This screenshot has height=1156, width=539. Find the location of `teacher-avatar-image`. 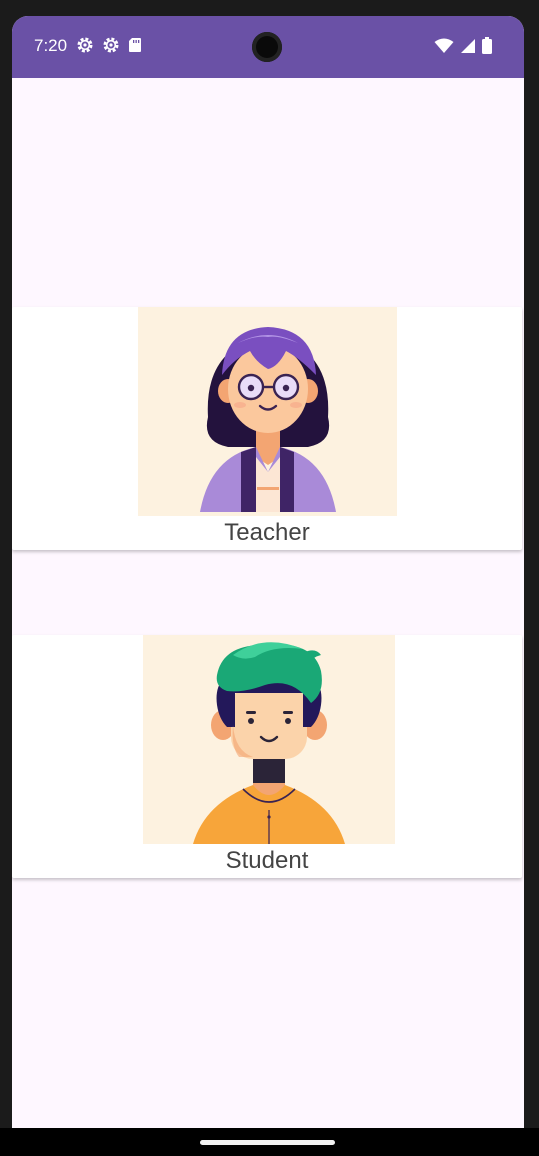

teacher-avatar-image is located at coordinates (267, 411).